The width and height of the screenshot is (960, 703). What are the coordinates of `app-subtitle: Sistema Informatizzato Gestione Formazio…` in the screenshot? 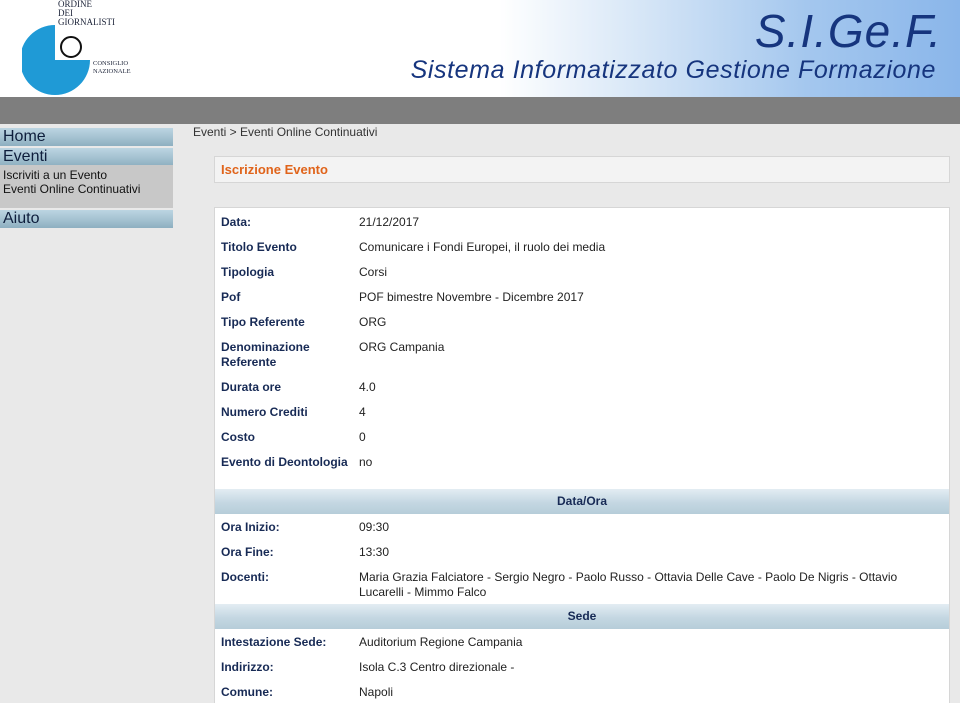 It's located at (673, 70).